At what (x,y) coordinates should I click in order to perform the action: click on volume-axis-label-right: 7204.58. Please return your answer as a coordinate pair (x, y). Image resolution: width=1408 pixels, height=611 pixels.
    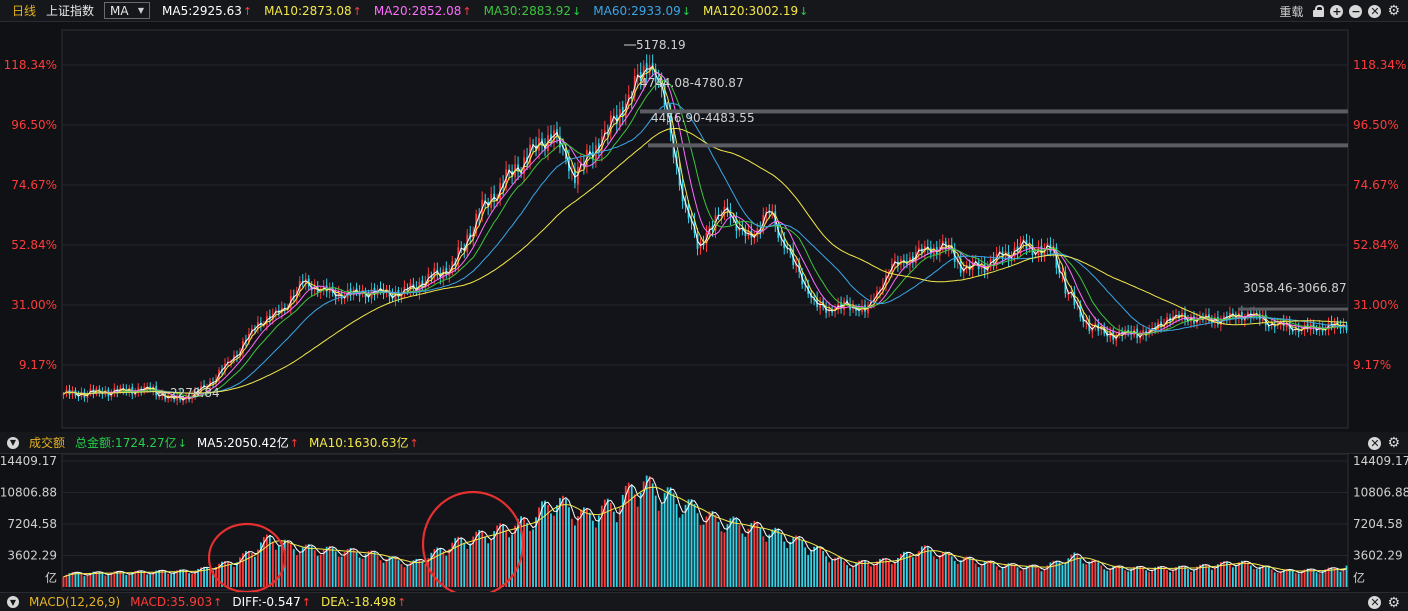
    Looking at the image, I should click on (1378, 524).